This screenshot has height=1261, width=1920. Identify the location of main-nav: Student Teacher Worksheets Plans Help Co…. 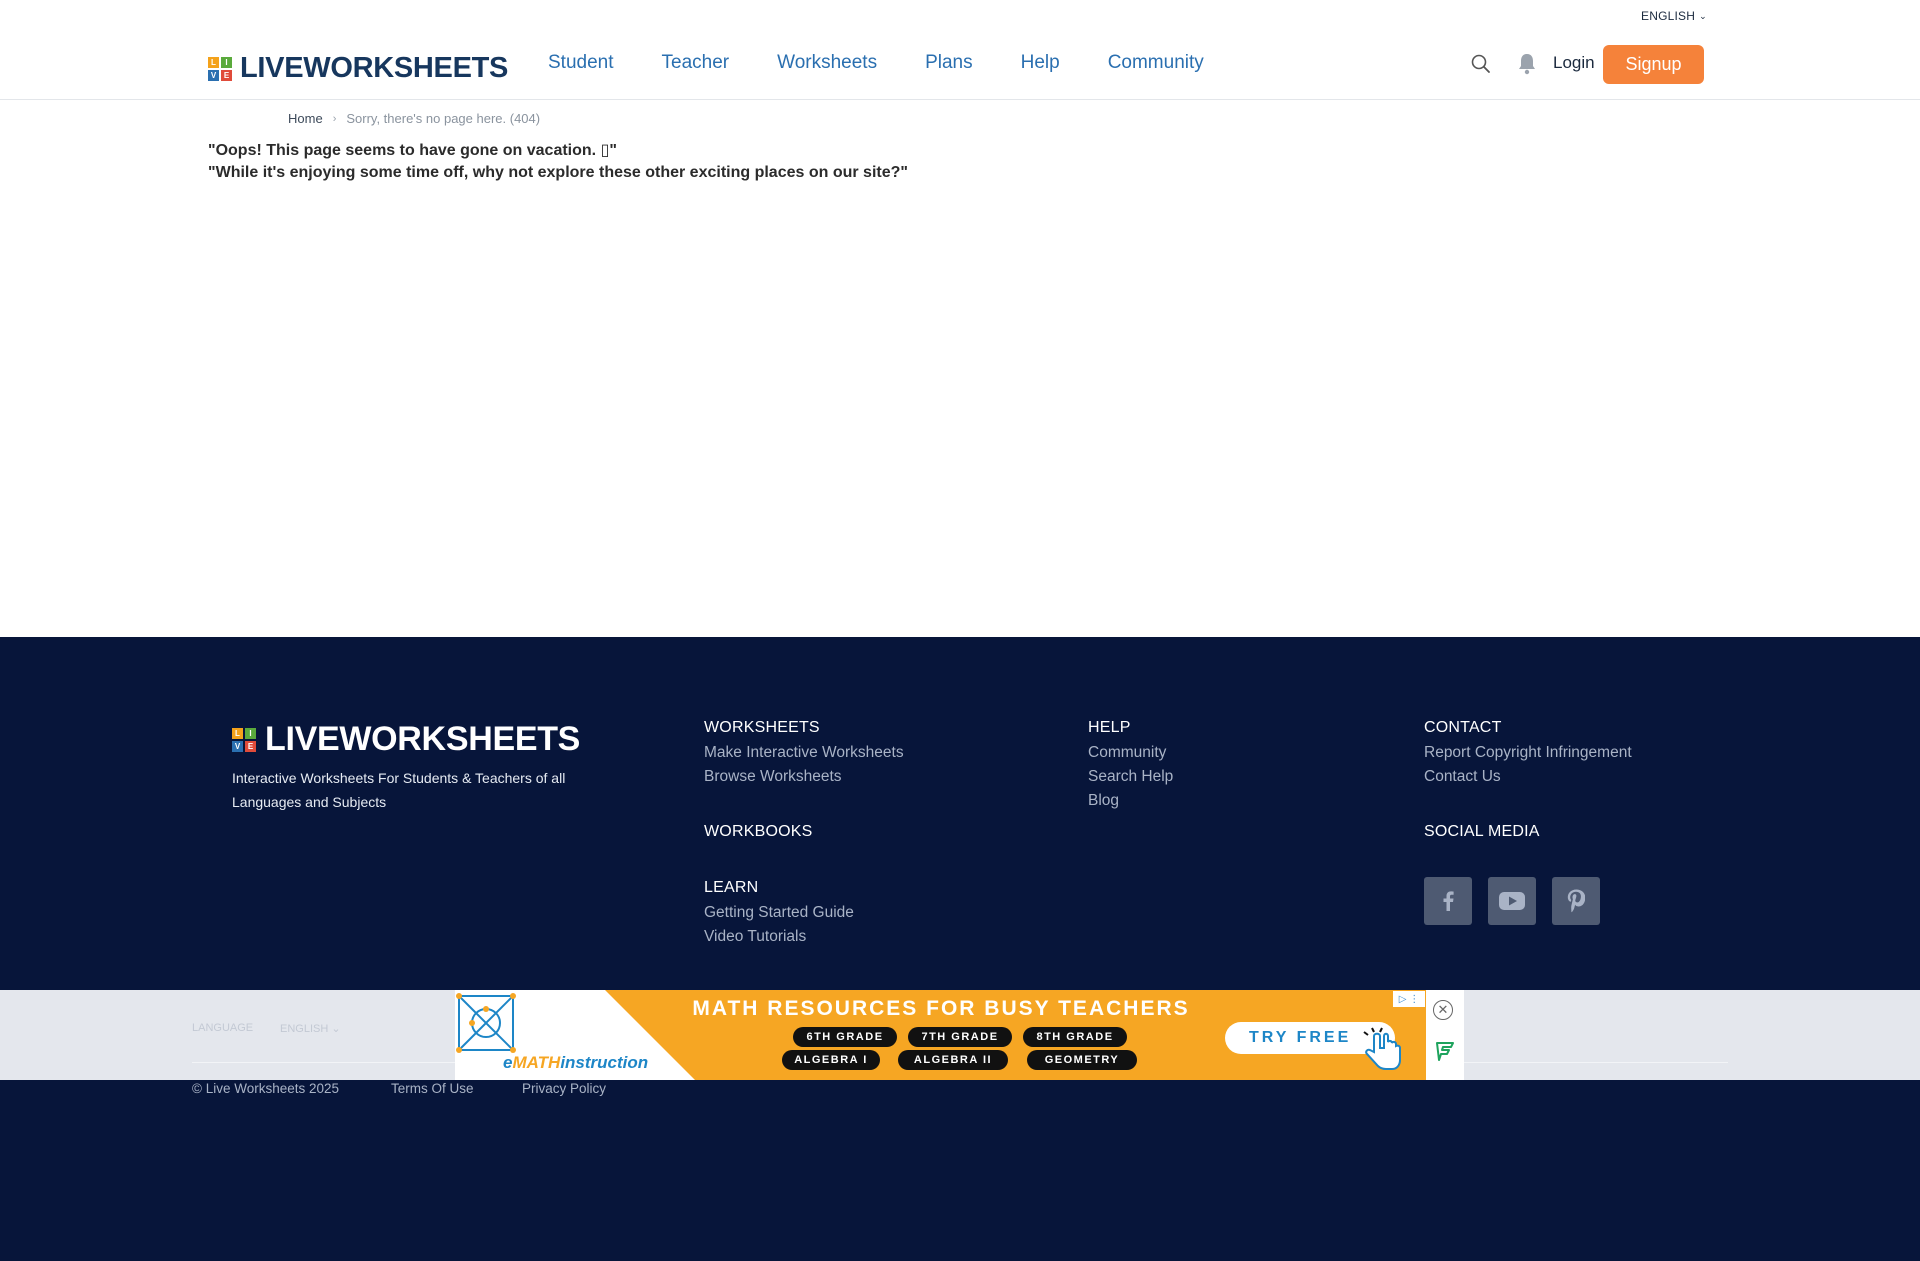
(900, 63).